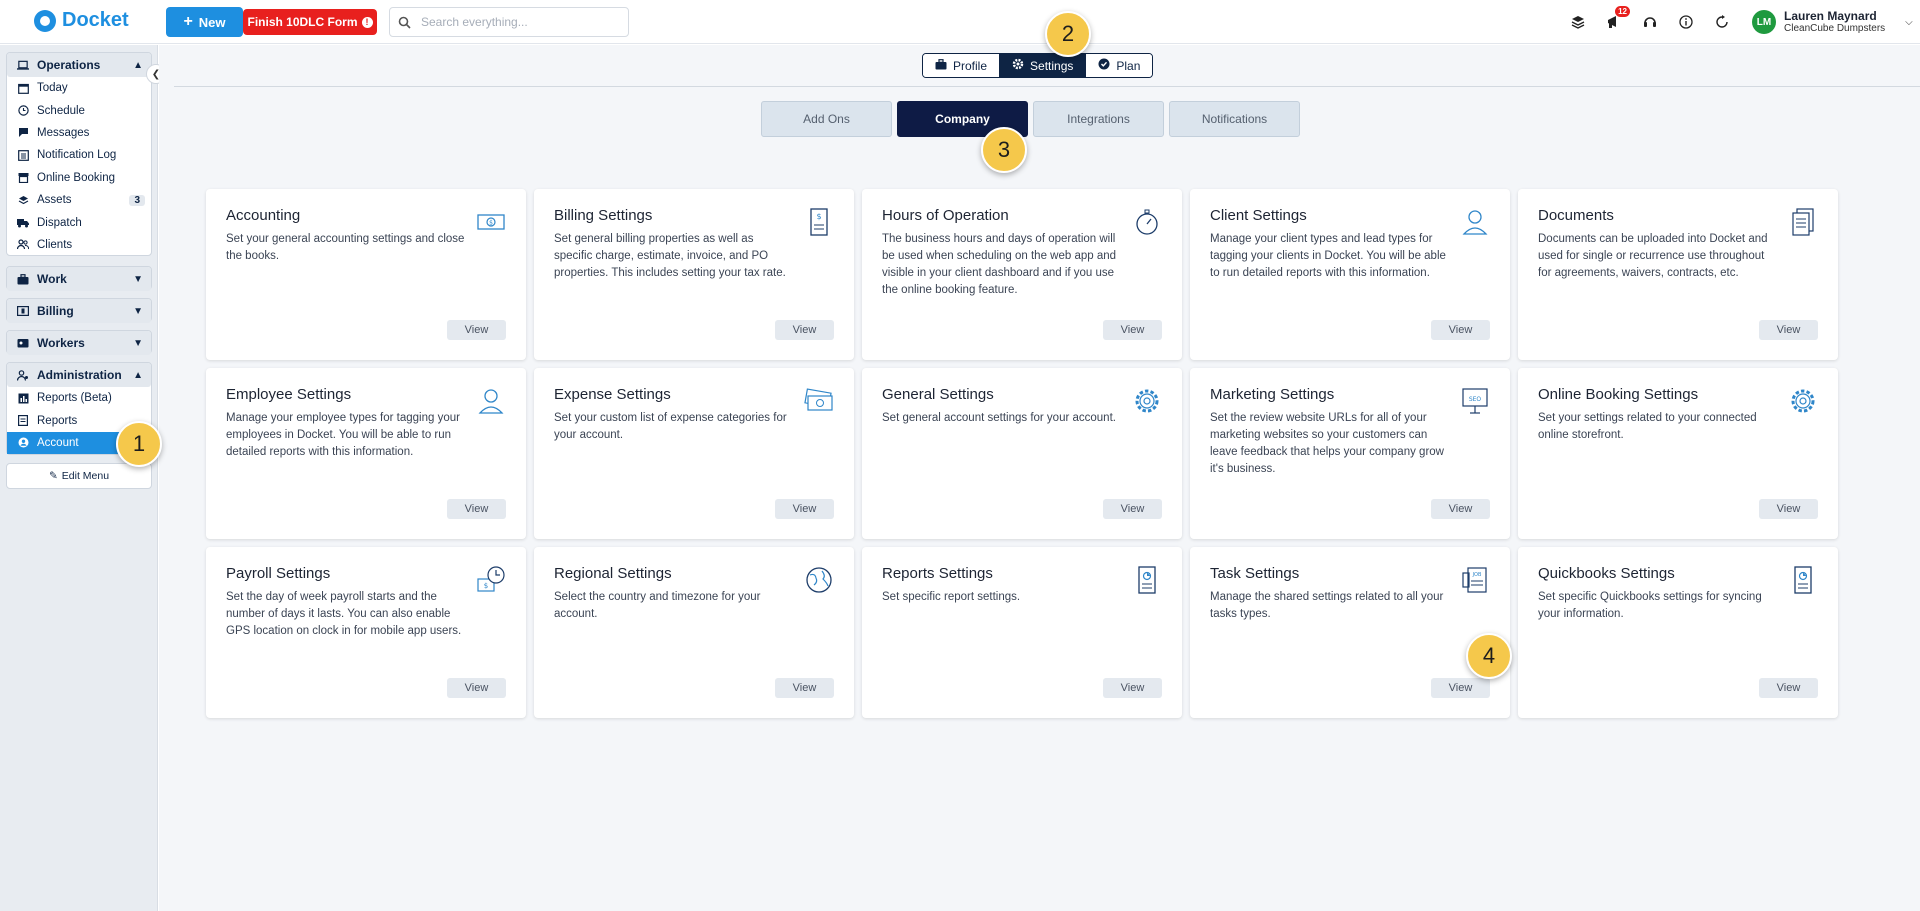 This screenshot has height=911, width=1920. What do you see at coordinates (23, 88) in the screenshot?
I see `calendar-icon` at bounding box center [23, 88].